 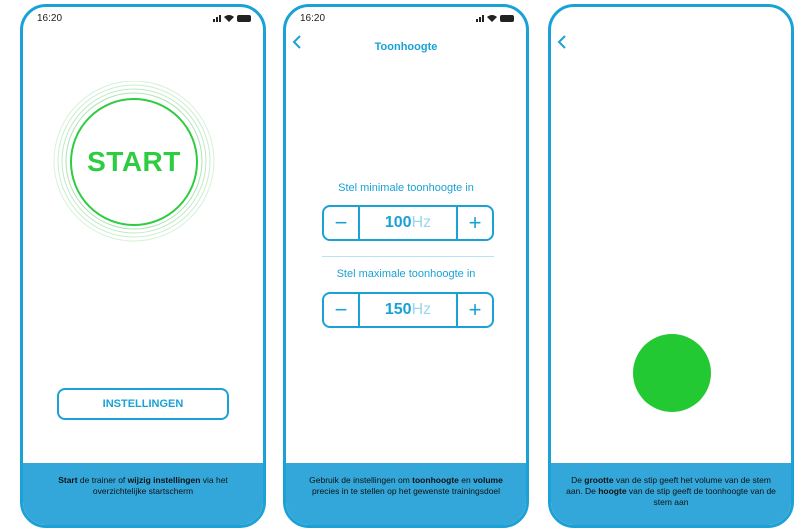 What do you see at coordinates (164, 480) in the screenshot?
I see `caption-bold-settings: wijzig instellingen` at bounding box center [164, 480].